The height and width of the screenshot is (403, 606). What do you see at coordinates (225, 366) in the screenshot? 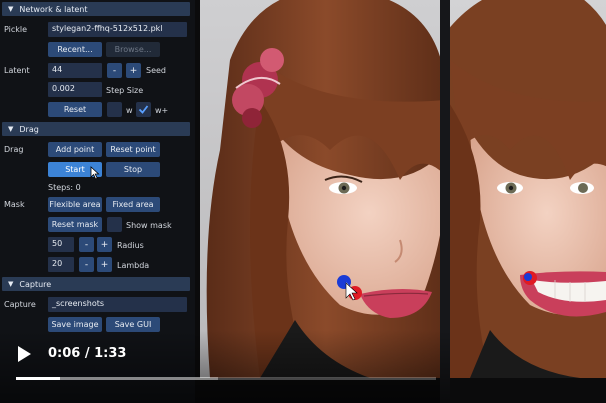
I see `video-controls` at bounding box center [225, 366].